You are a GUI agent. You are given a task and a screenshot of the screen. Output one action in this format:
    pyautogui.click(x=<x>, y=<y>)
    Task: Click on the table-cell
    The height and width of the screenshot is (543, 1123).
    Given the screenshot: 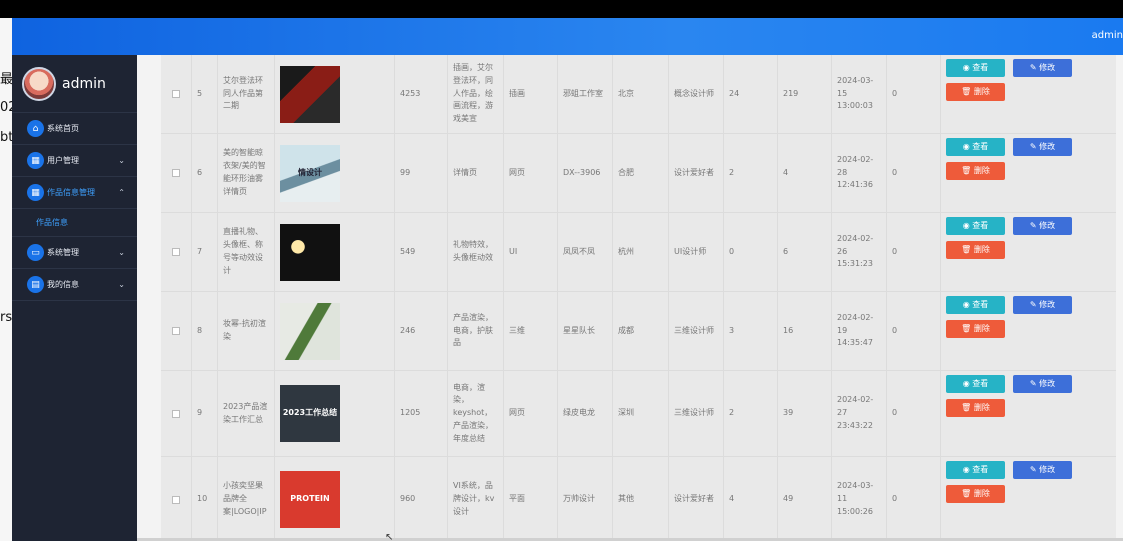 What is the action you would take?
    pyautogui.click(x=176, y=413)
    